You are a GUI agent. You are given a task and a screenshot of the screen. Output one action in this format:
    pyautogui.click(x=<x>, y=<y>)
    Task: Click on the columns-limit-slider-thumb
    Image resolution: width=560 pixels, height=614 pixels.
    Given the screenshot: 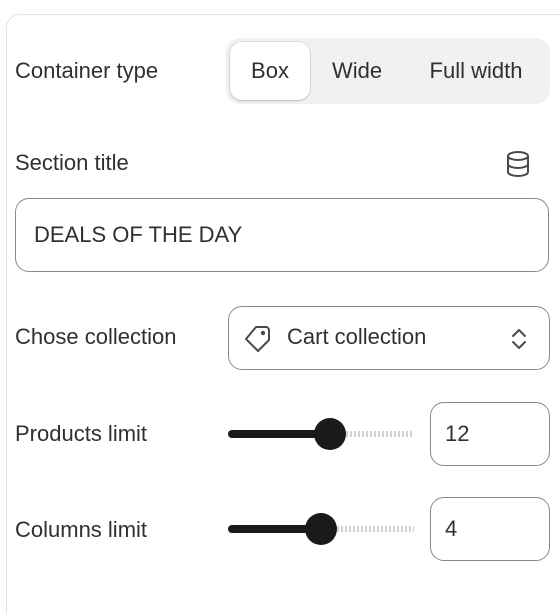 What is the action you would take?
    pyautogui.click(x=321, y=529)
    